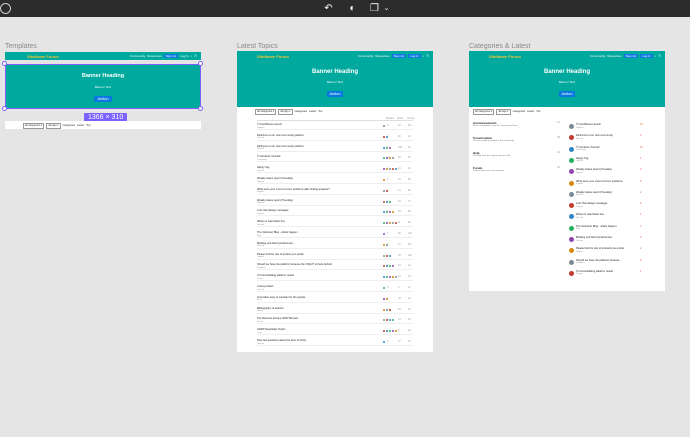  What do you see at coordinates (335, 213) in the screenshot?
I see `topic-row: Lost chat design messages Support 5 33 8h` at bounding box center [335, 213].